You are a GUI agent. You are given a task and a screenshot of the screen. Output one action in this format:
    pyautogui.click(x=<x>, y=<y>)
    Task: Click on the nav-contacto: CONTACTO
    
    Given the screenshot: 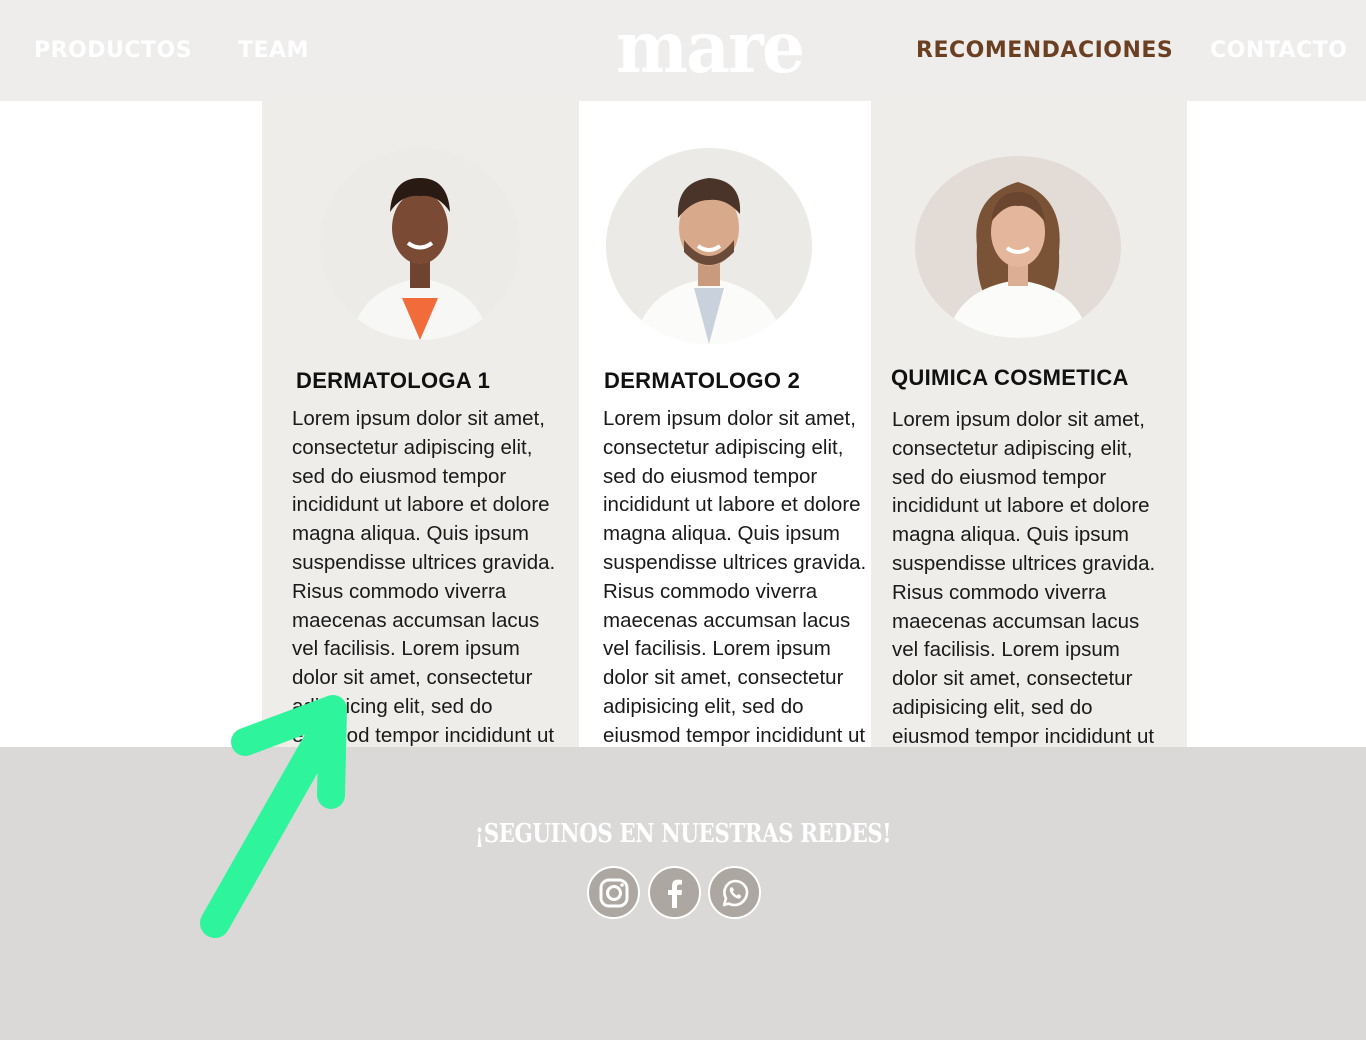 What is the action you would take?
    pyautogui.click(x=1278, y=50)
    